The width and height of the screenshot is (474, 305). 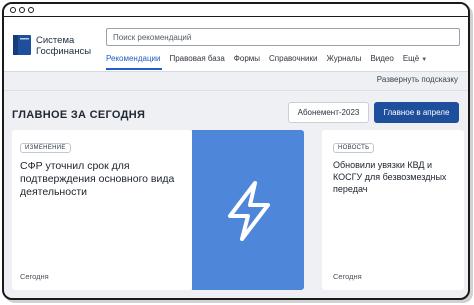 I want to click on lightning-icon, so click(x=249, y=211).